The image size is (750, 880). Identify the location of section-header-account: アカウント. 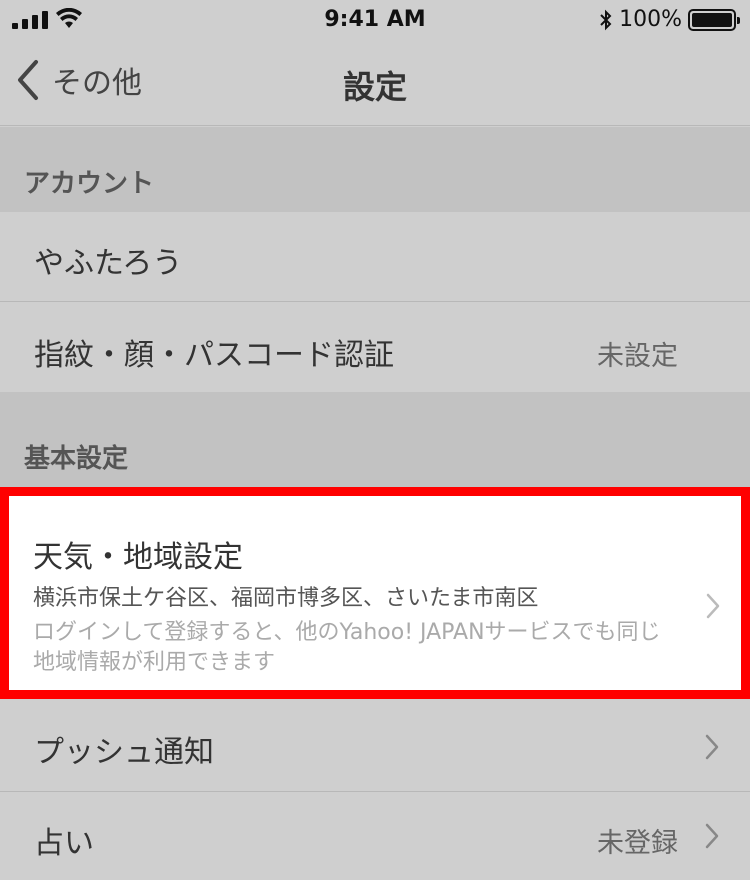
(375, 169).